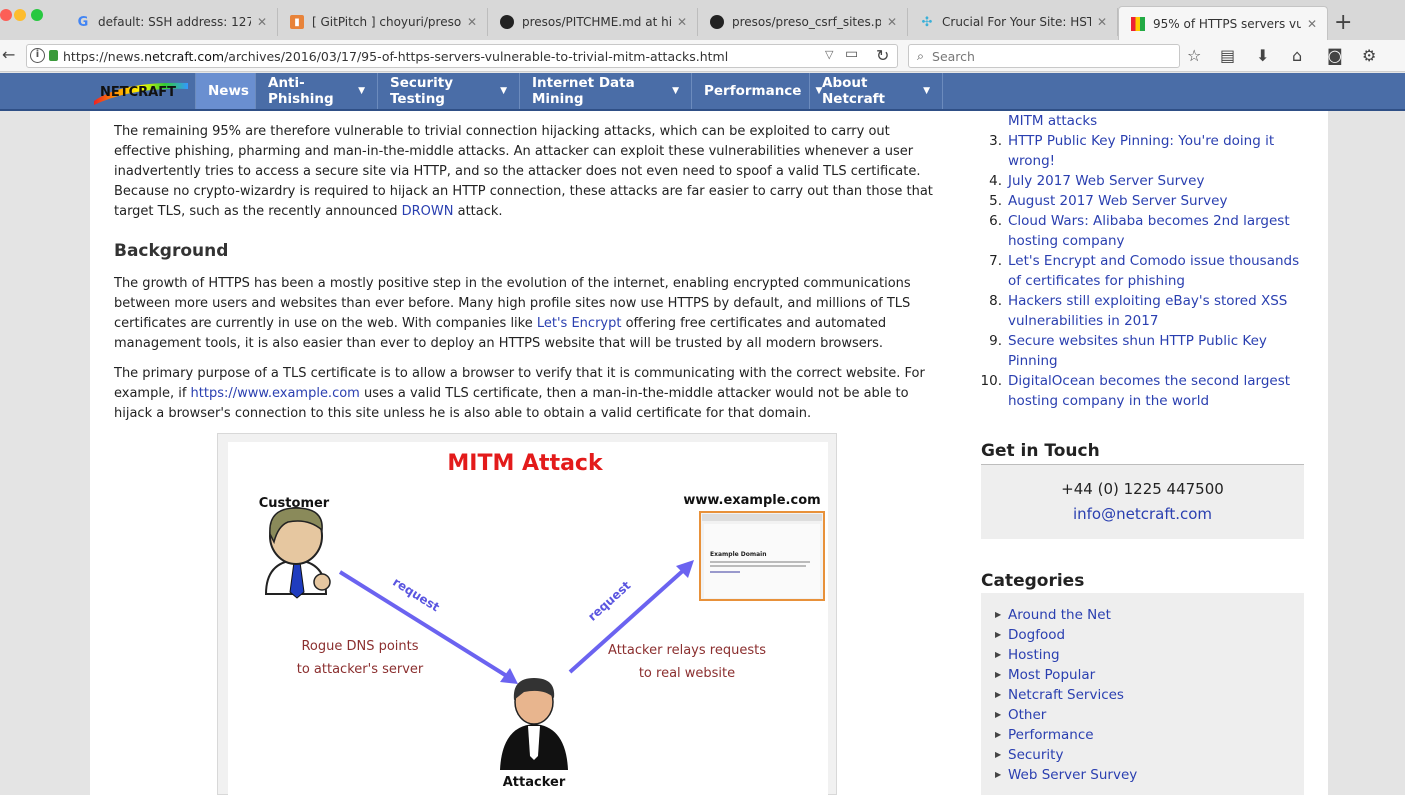 This screenshot has width=1405, height=795. Describe the element at coordinates (1149, 655) in the screenshot. I see `category-link: ▶ Hosting` at that location.